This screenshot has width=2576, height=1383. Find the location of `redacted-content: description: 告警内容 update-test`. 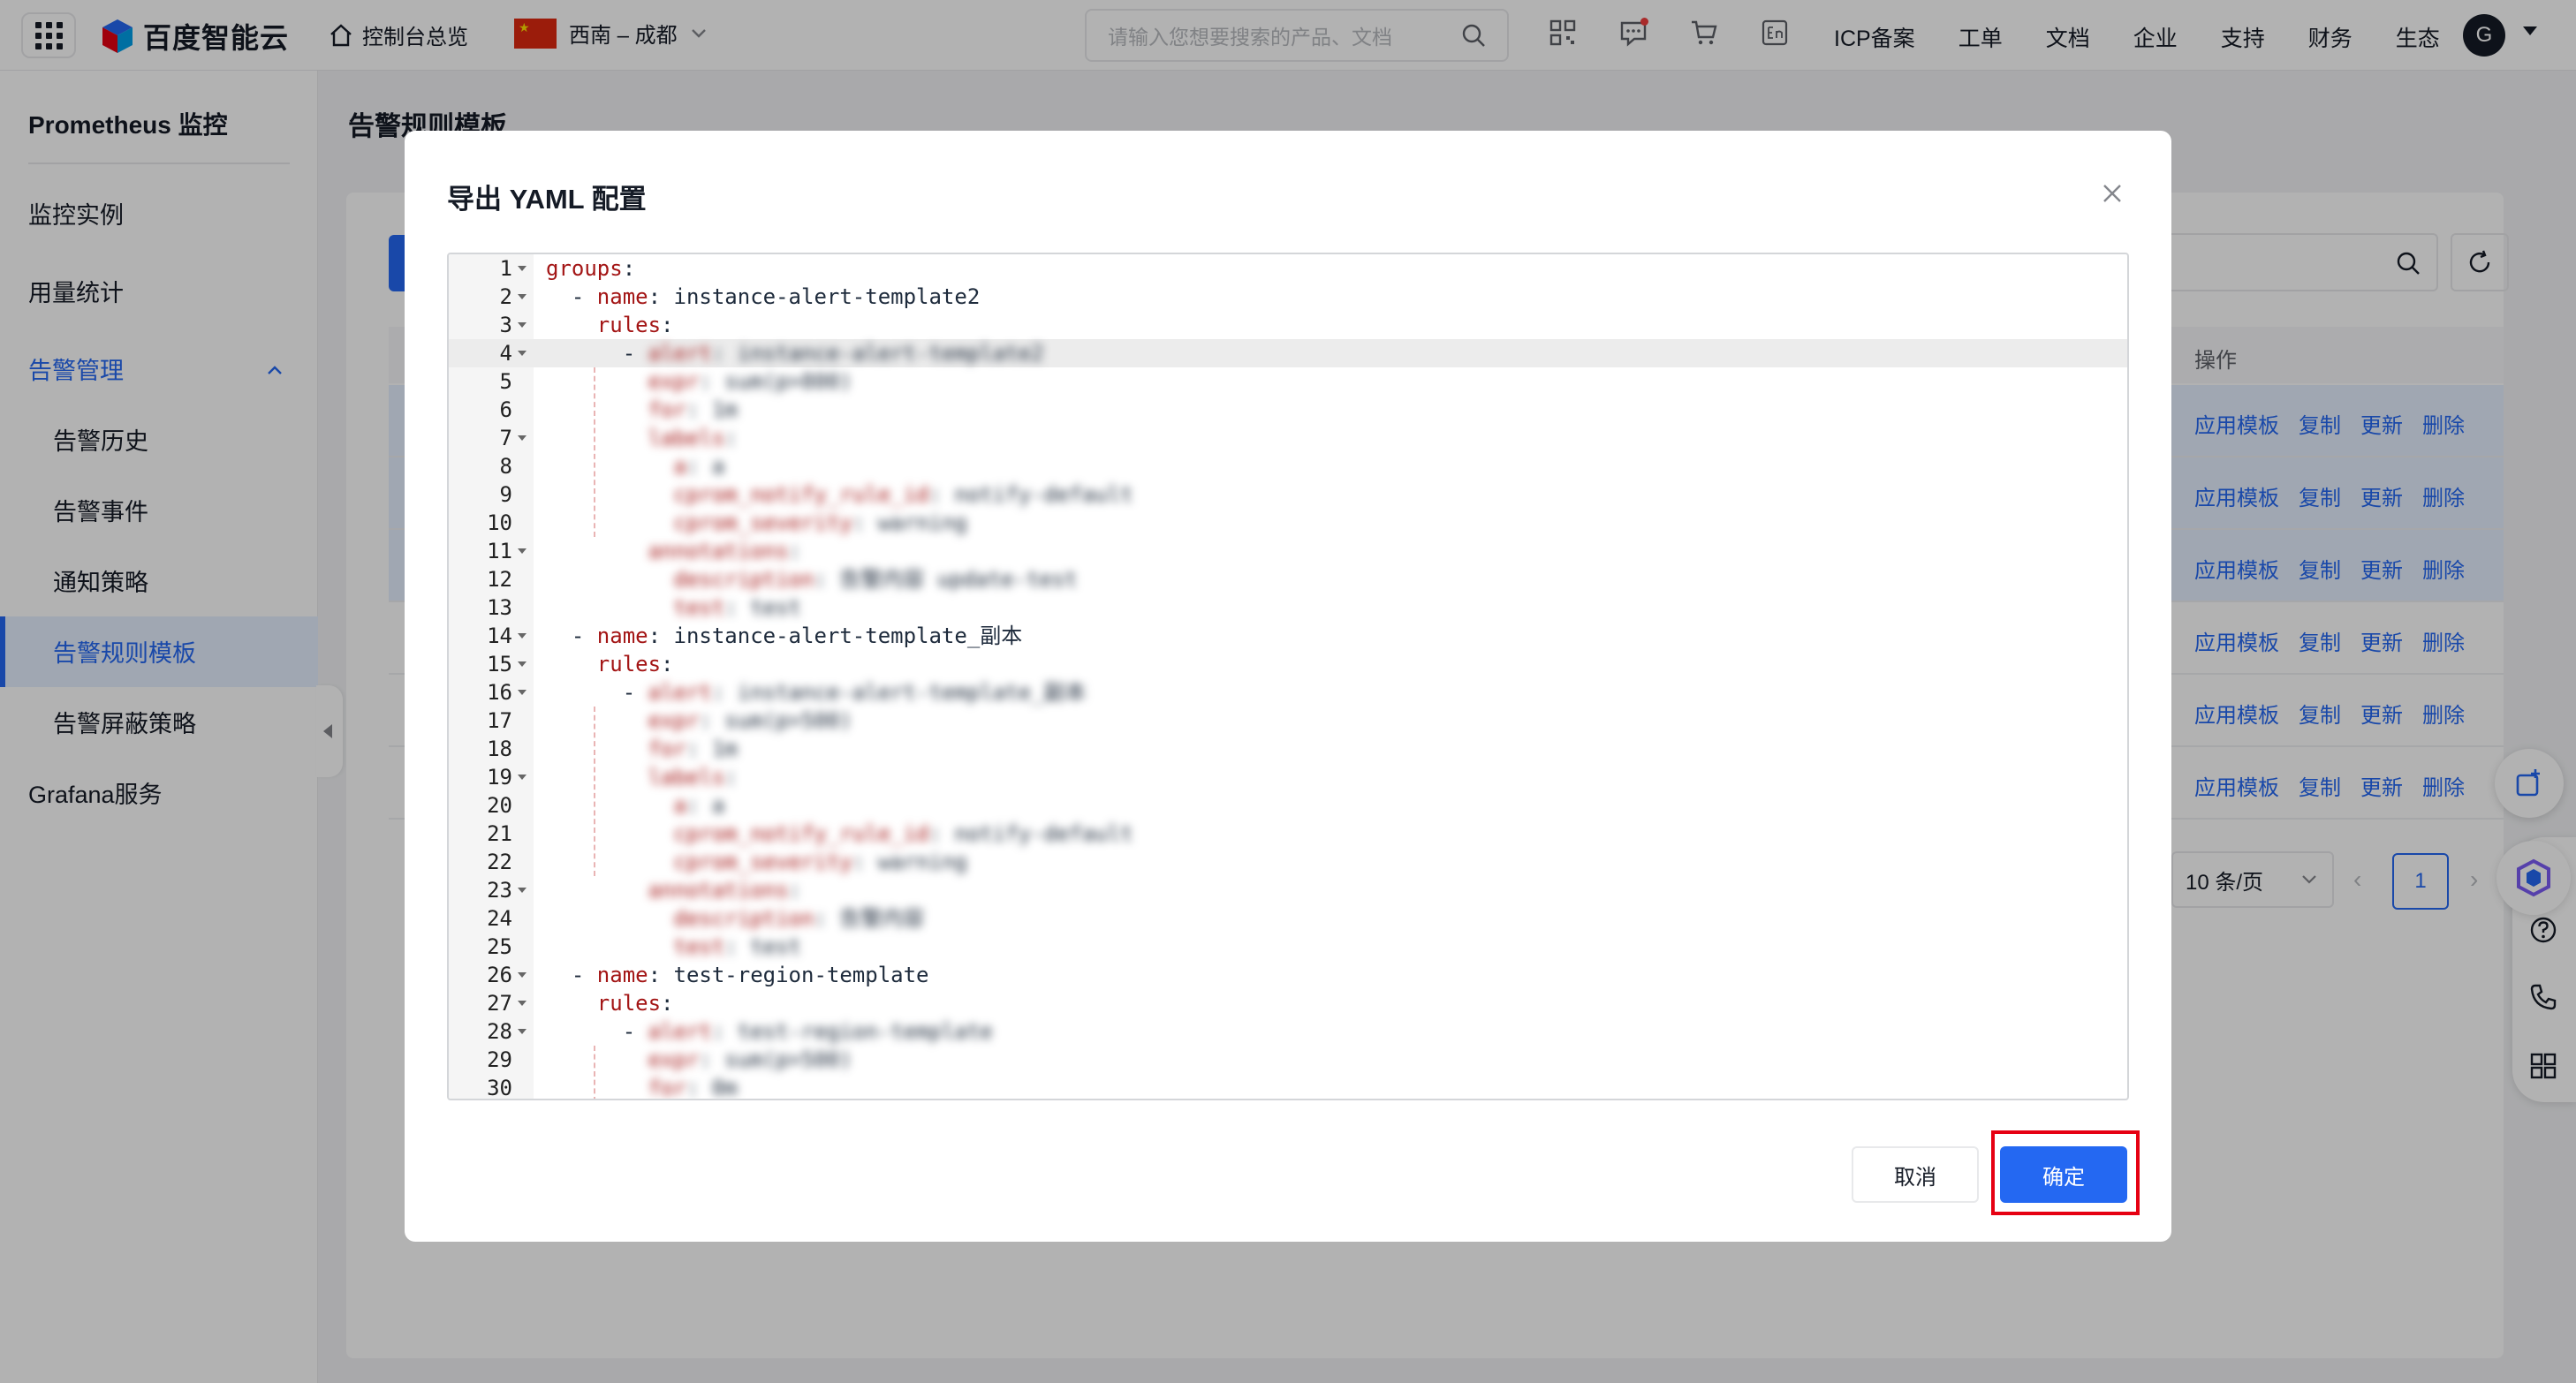

redacted-content: description: 告警内容 update-test is located at coordinates (876, 580).